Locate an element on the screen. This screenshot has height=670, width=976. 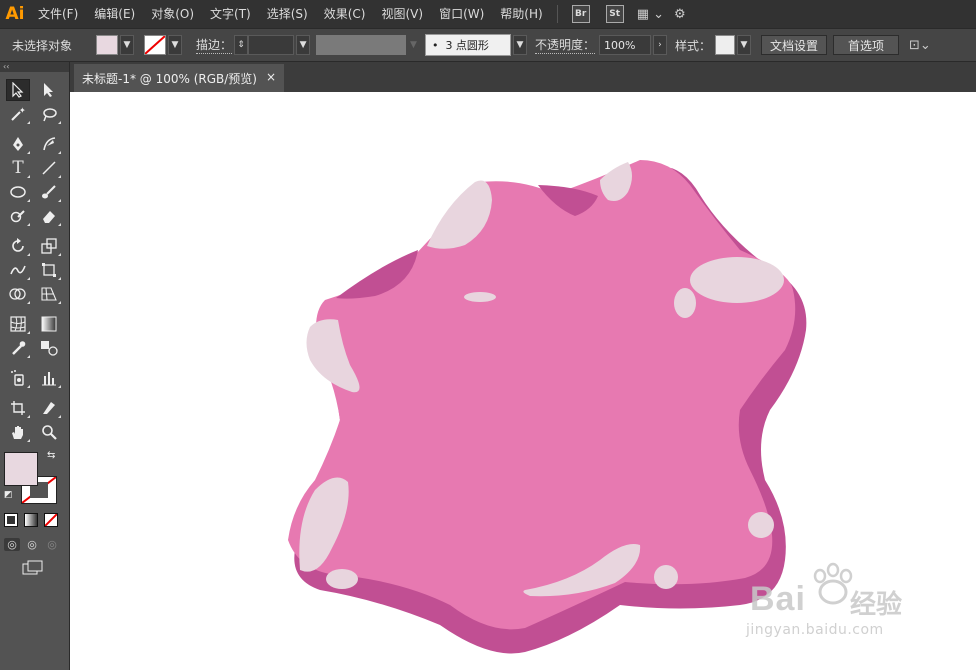
stroke-swatch is located at coordinates (155, 45).